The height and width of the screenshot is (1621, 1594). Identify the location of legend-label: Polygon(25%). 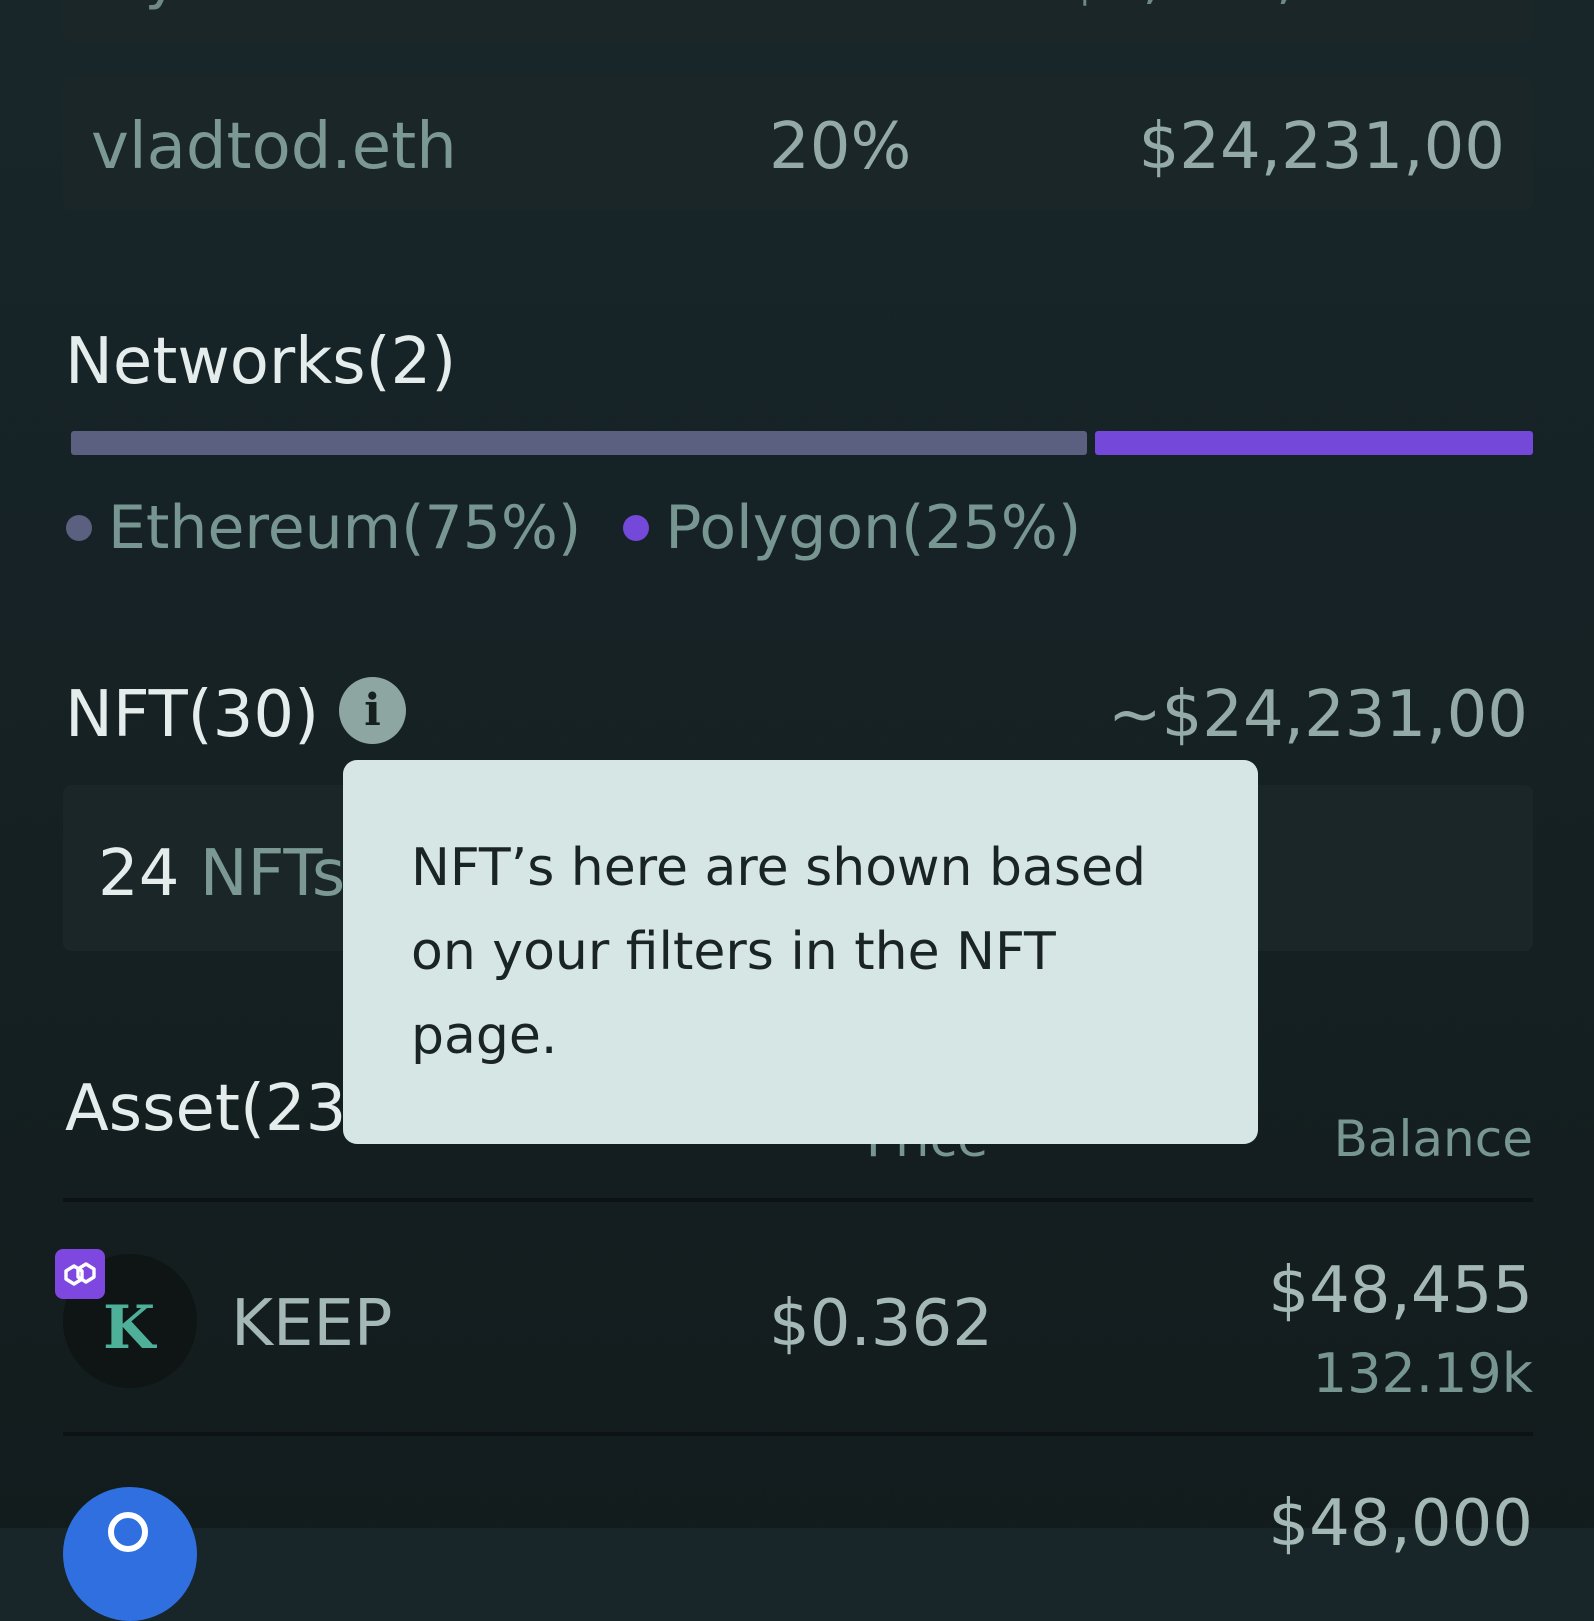
(873, 528).